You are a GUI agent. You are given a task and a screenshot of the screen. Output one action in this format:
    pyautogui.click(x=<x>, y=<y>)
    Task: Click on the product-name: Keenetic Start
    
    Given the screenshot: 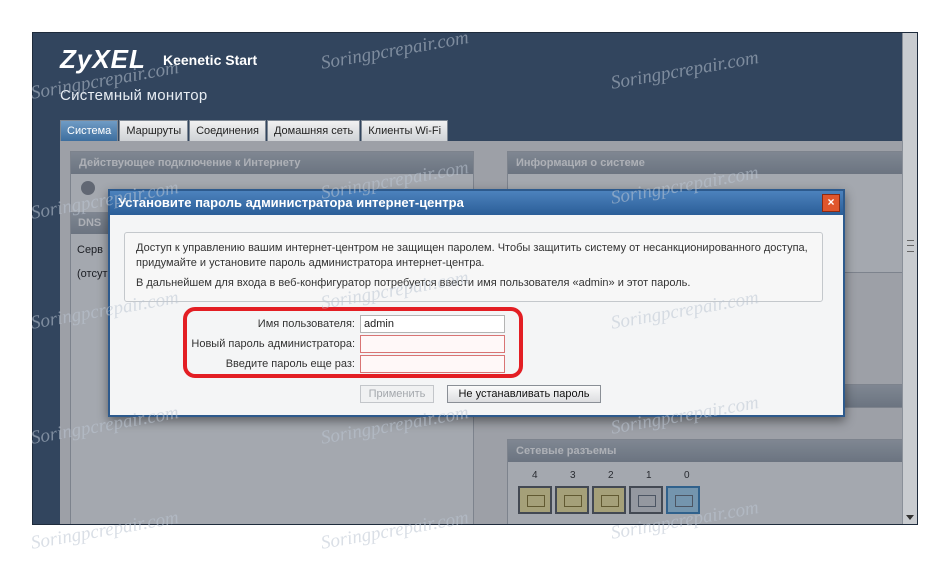 What is the action you would take?
    pyautogui.click(x=210, y=60)
    